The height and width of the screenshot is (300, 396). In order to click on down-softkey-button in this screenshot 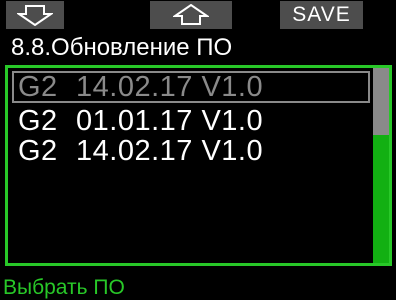, I will do `click(35, 15)`.